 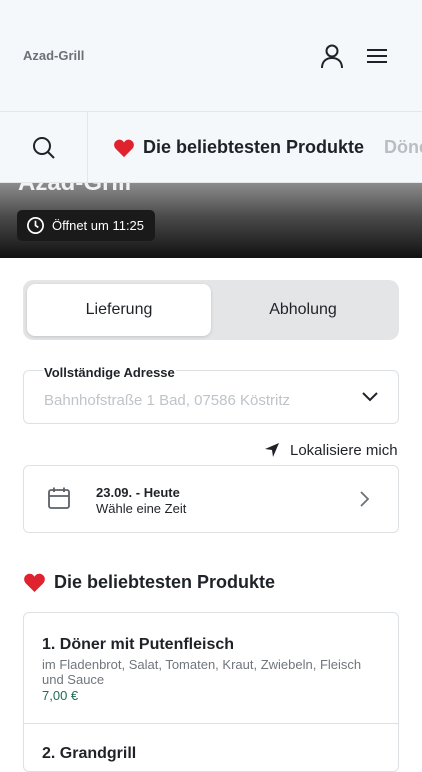 I want to click on tab-popular-products: Die beliebtesten Produkte, so click(x=239, y=147).